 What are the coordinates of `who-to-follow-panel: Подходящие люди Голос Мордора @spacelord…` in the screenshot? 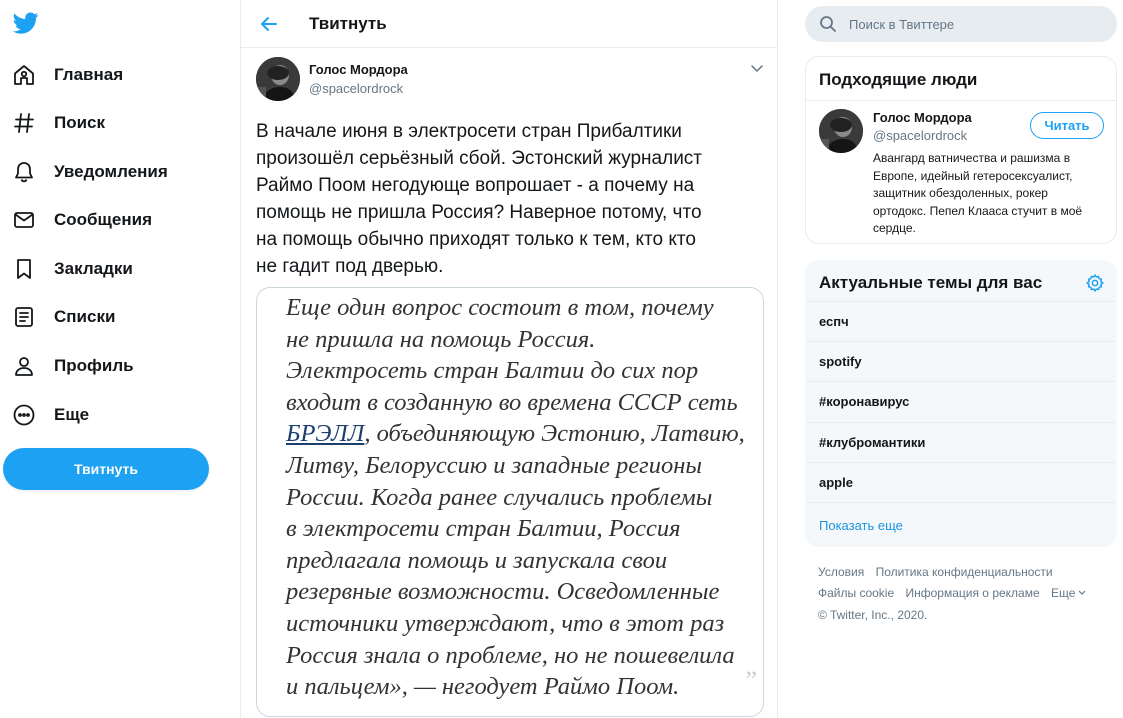 It's located at (961, 150).